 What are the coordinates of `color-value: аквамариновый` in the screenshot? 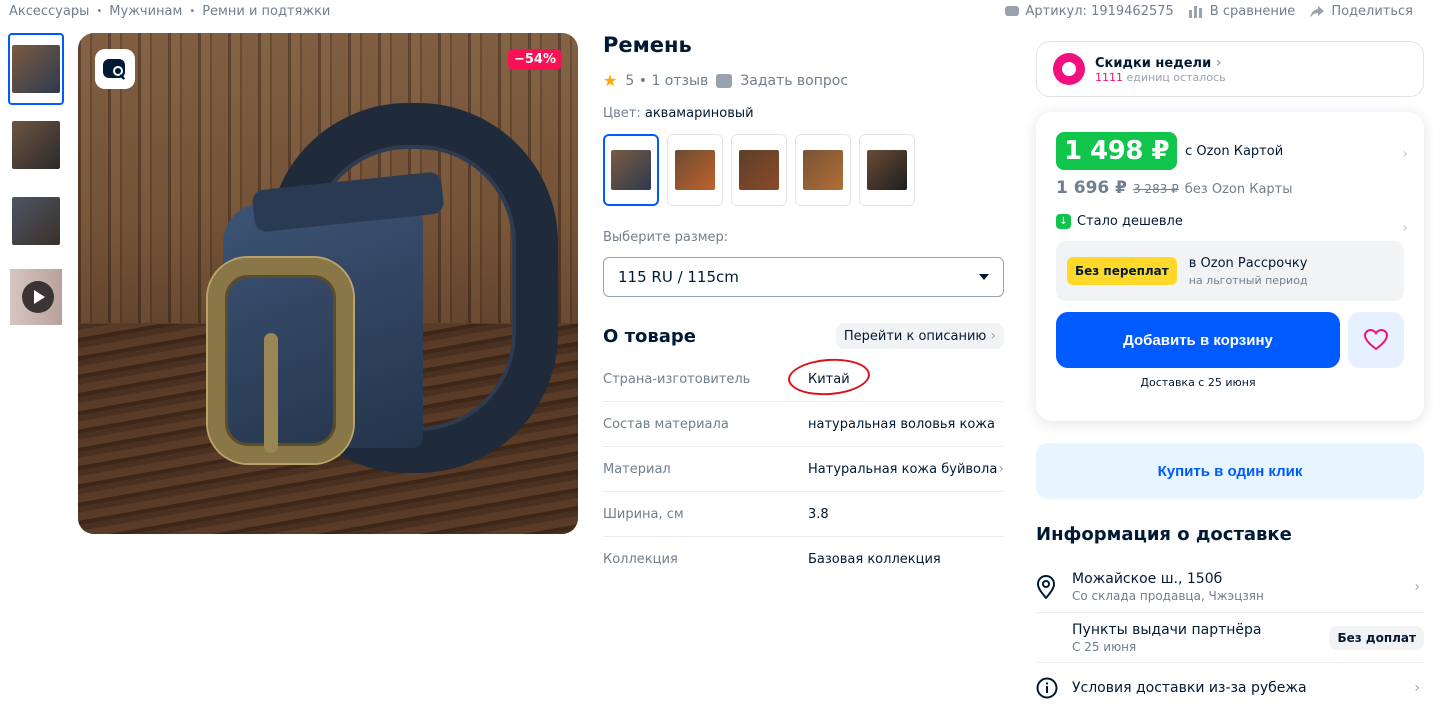 It's located at (699, 113).